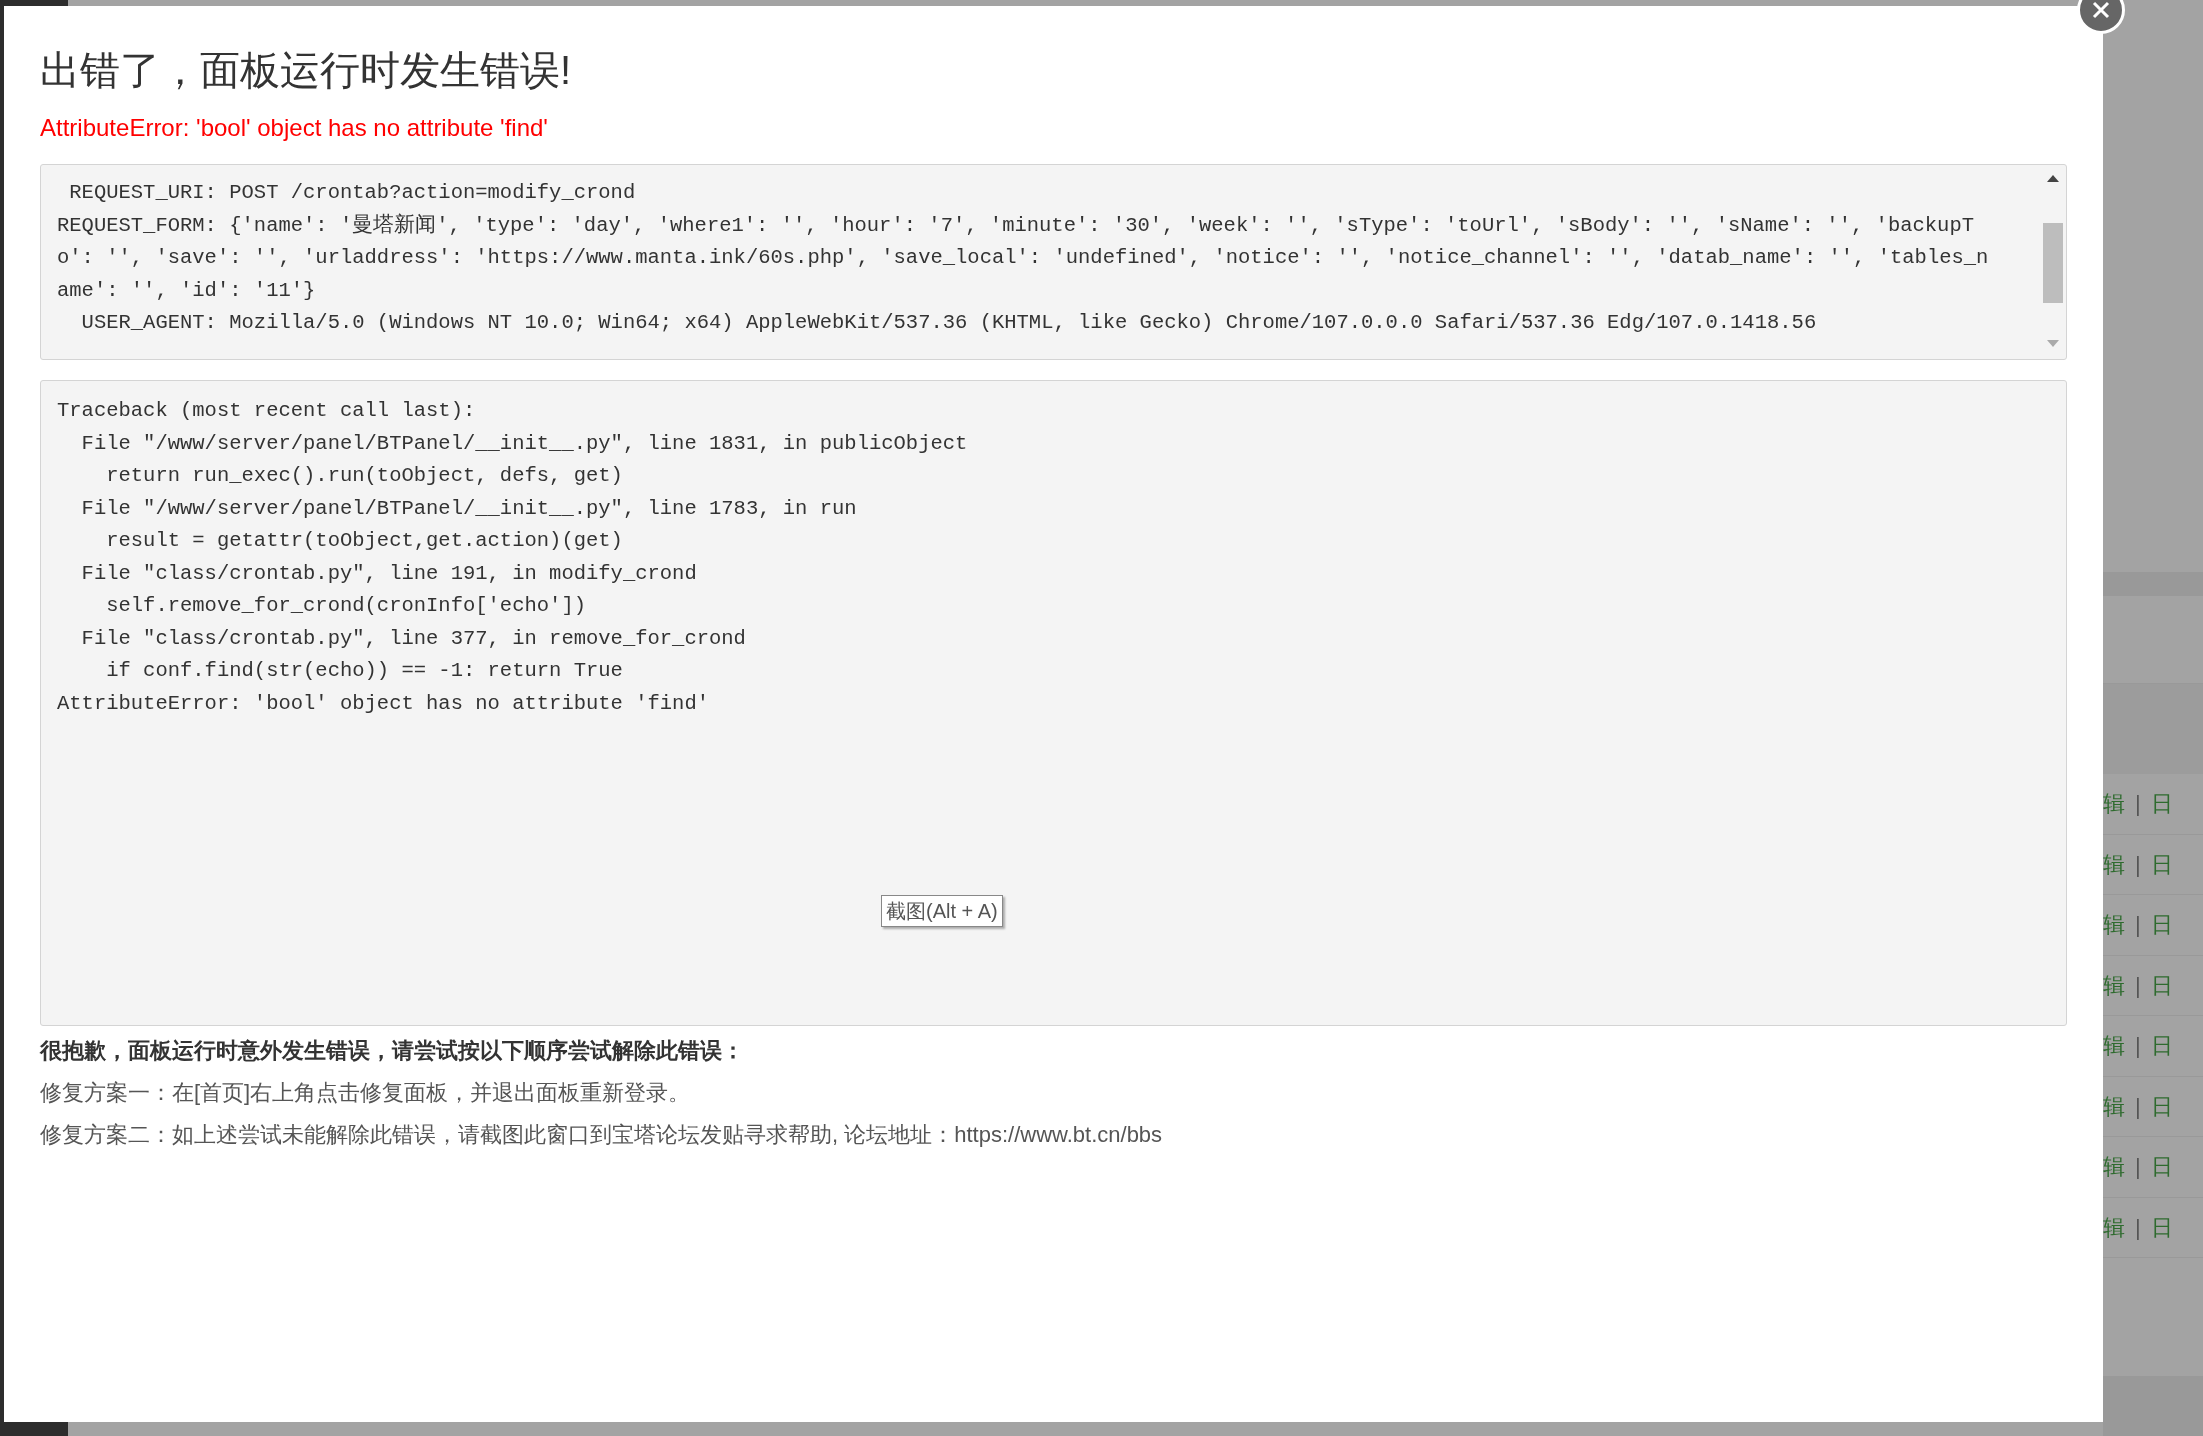  Describe the element at coordinates (942, 911) in the screenshot. I see `tooltip: 截图(Alt + A)` at that location.